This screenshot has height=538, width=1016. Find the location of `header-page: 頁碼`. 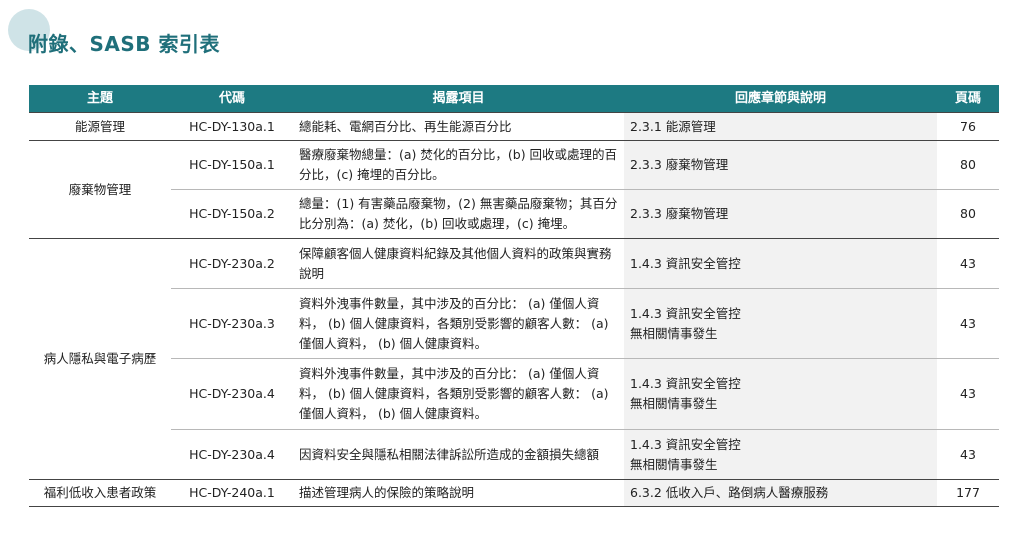

header-page: 頁碼 is located at coordinates (968, 99).